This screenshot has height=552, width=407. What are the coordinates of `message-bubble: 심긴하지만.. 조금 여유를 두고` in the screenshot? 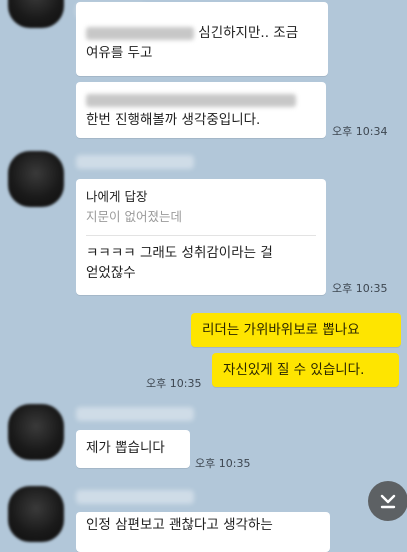 It's located at (202, 39).